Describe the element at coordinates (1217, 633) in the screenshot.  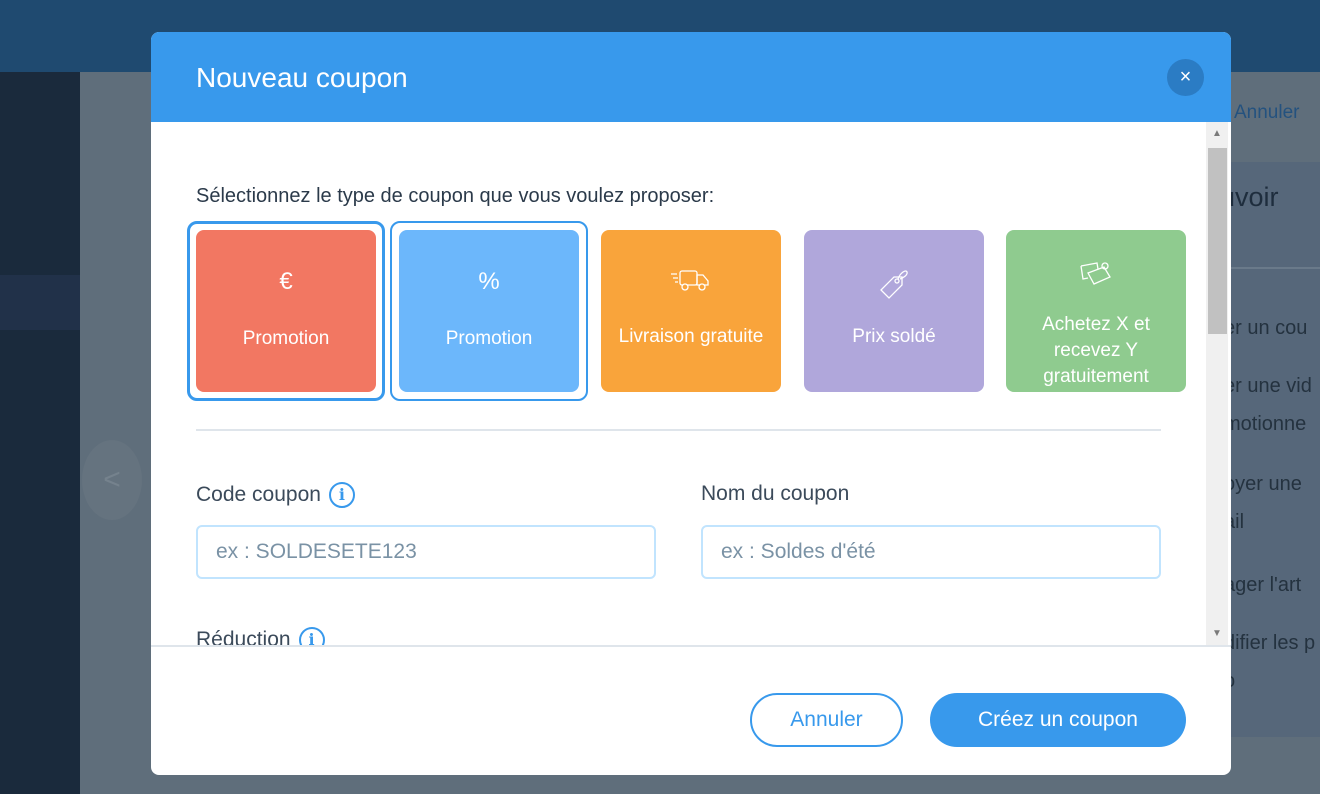
I see `scroll-down-icon: ▼` at that location.